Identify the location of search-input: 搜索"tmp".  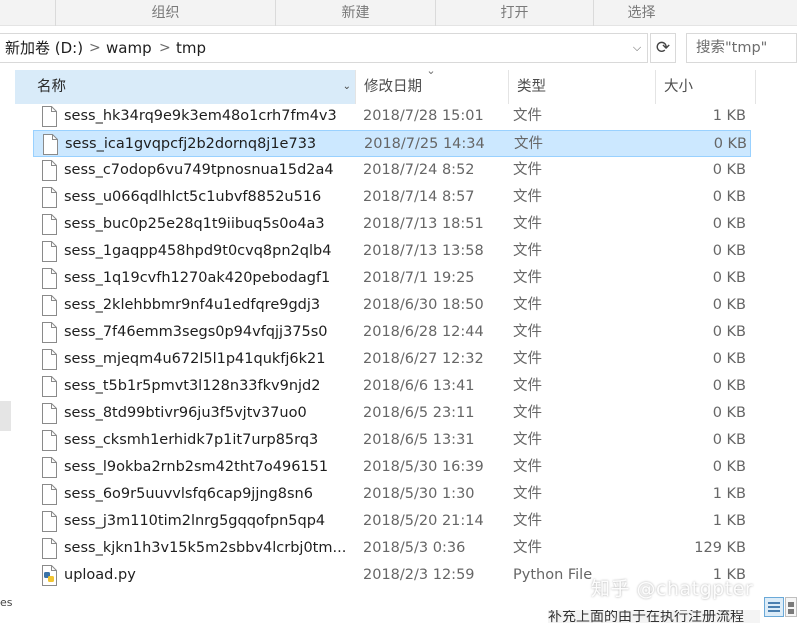
(741, 48).